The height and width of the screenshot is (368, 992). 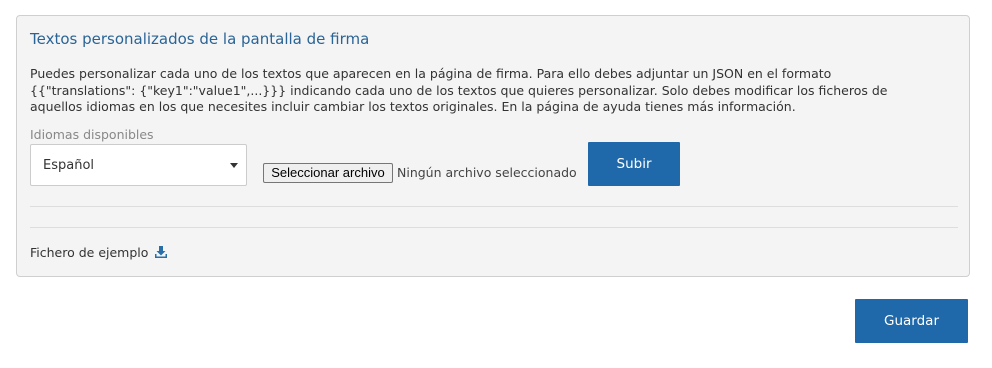 I want to click on languages-label: Idiomas disponibles, so click(x=92, y=134).